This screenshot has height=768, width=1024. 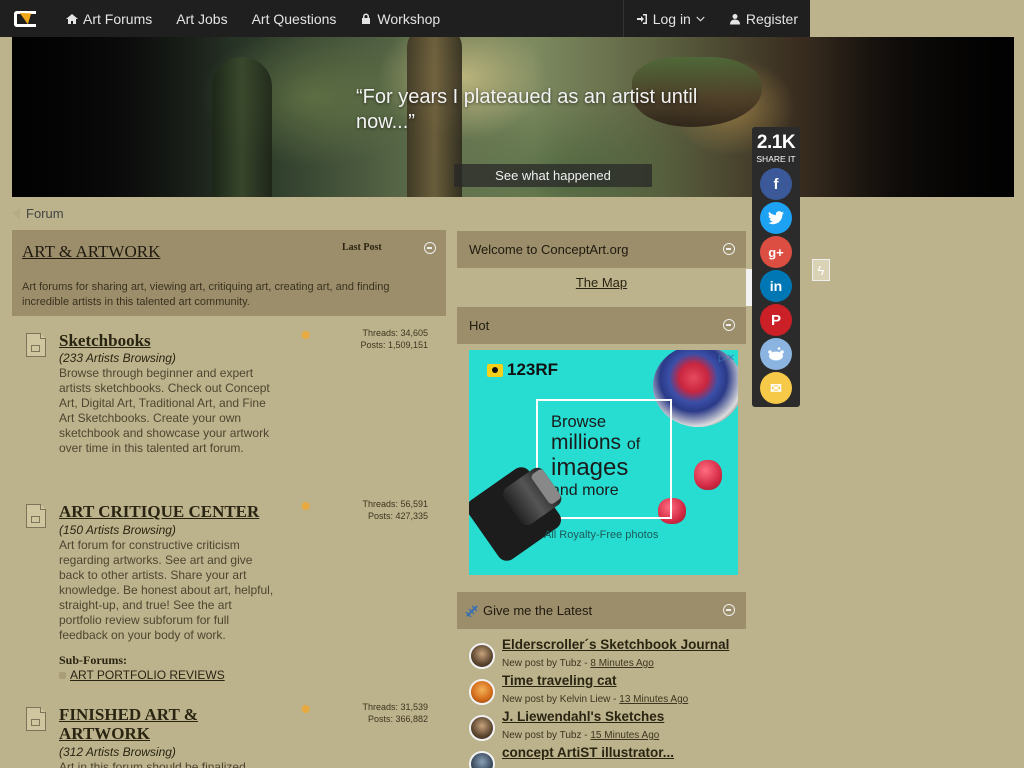 What do you see at coordinates (653, 699) in the screenshot?
I see `latest-post-time: 13 Minutes Ago` at bounding box center [653, 699].